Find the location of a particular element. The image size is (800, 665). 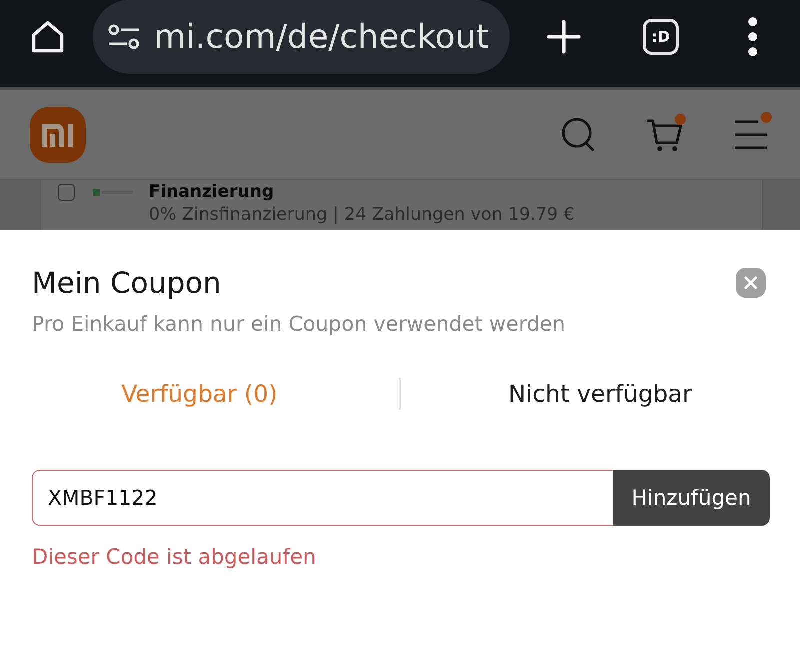

plus-icon is located at coordinates (564, 37).